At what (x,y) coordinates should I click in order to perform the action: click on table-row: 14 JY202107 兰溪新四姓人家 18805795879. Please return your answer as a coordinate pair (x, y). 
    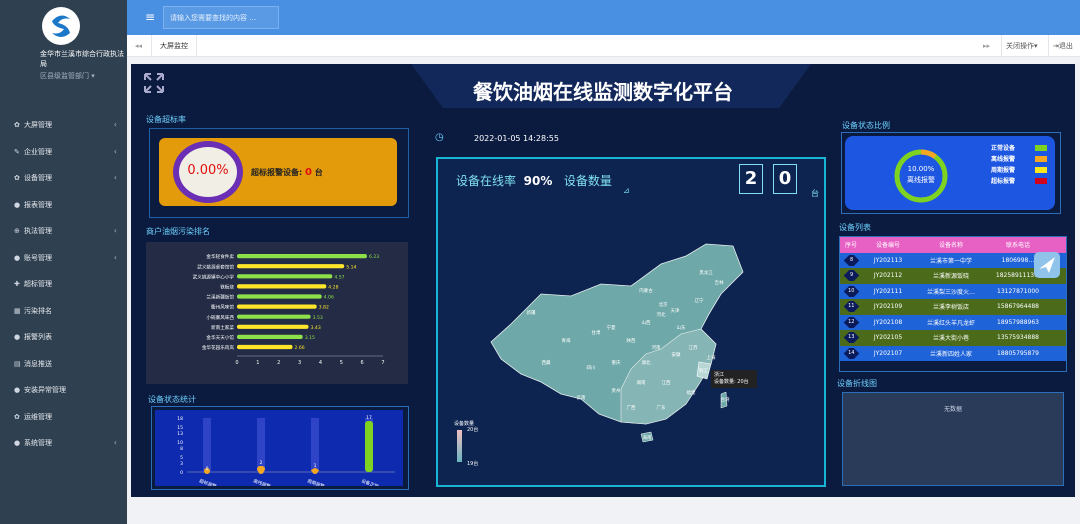
    Looking at the image, I should click on (953, 353).